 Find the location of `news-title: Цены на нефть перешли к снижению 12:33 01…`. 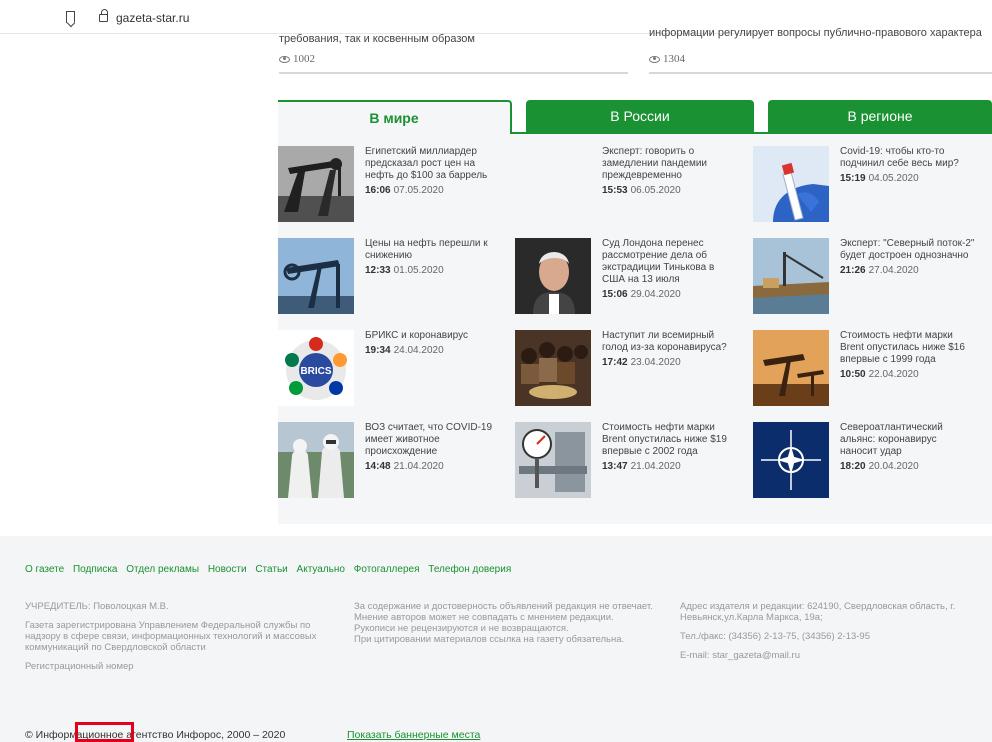

news-title: Цены на нефть перешли к снижению 12:33 01… is located at coordinates (433, 257).